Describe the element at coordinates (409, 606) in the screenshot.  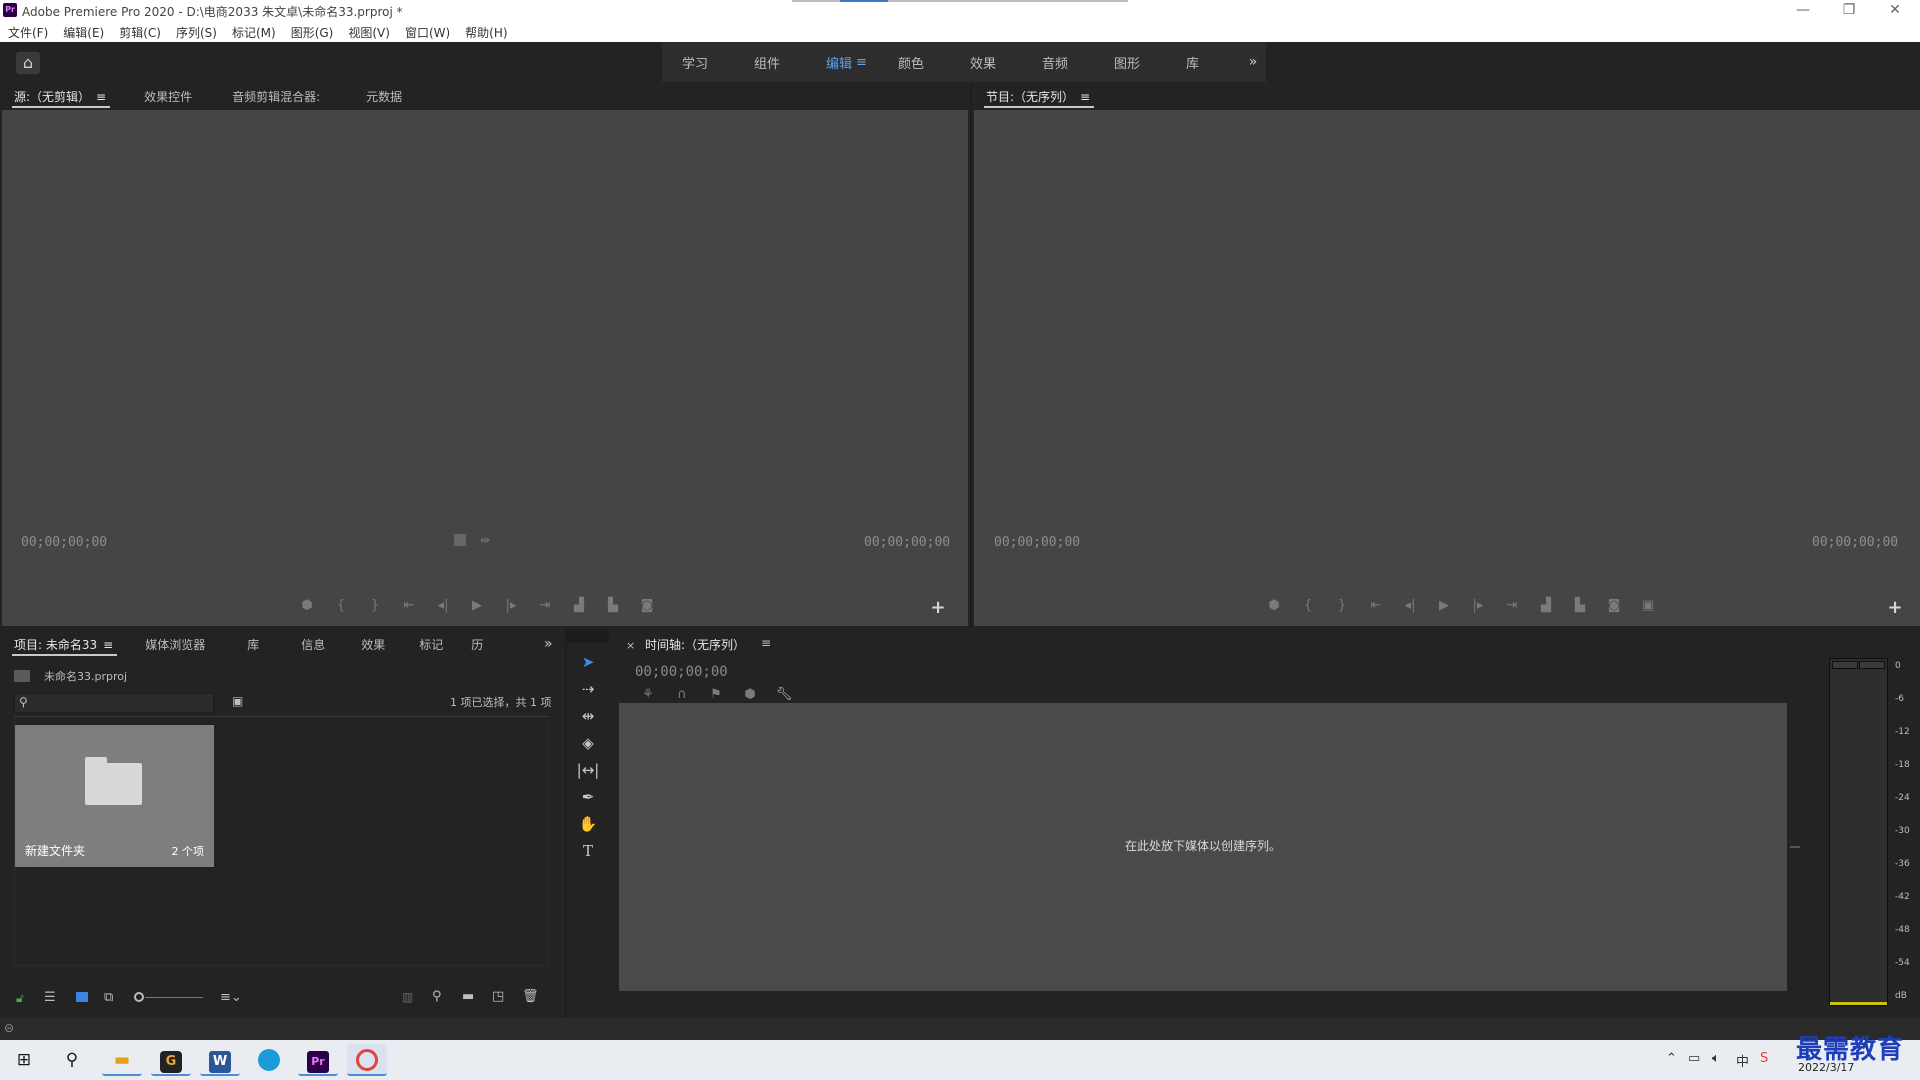
I see `go-to-in-icon: ⇤` at that location.